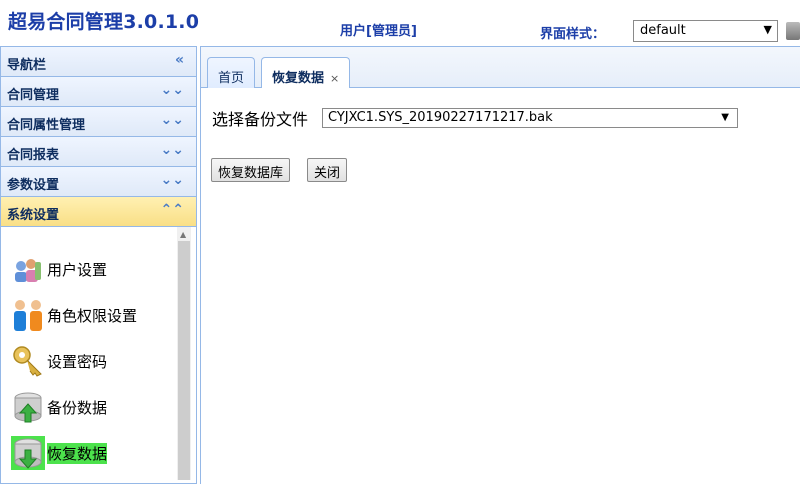  Describe the element at coordinates (28, 361) in the screenshot. I see `key-icon` at that location.